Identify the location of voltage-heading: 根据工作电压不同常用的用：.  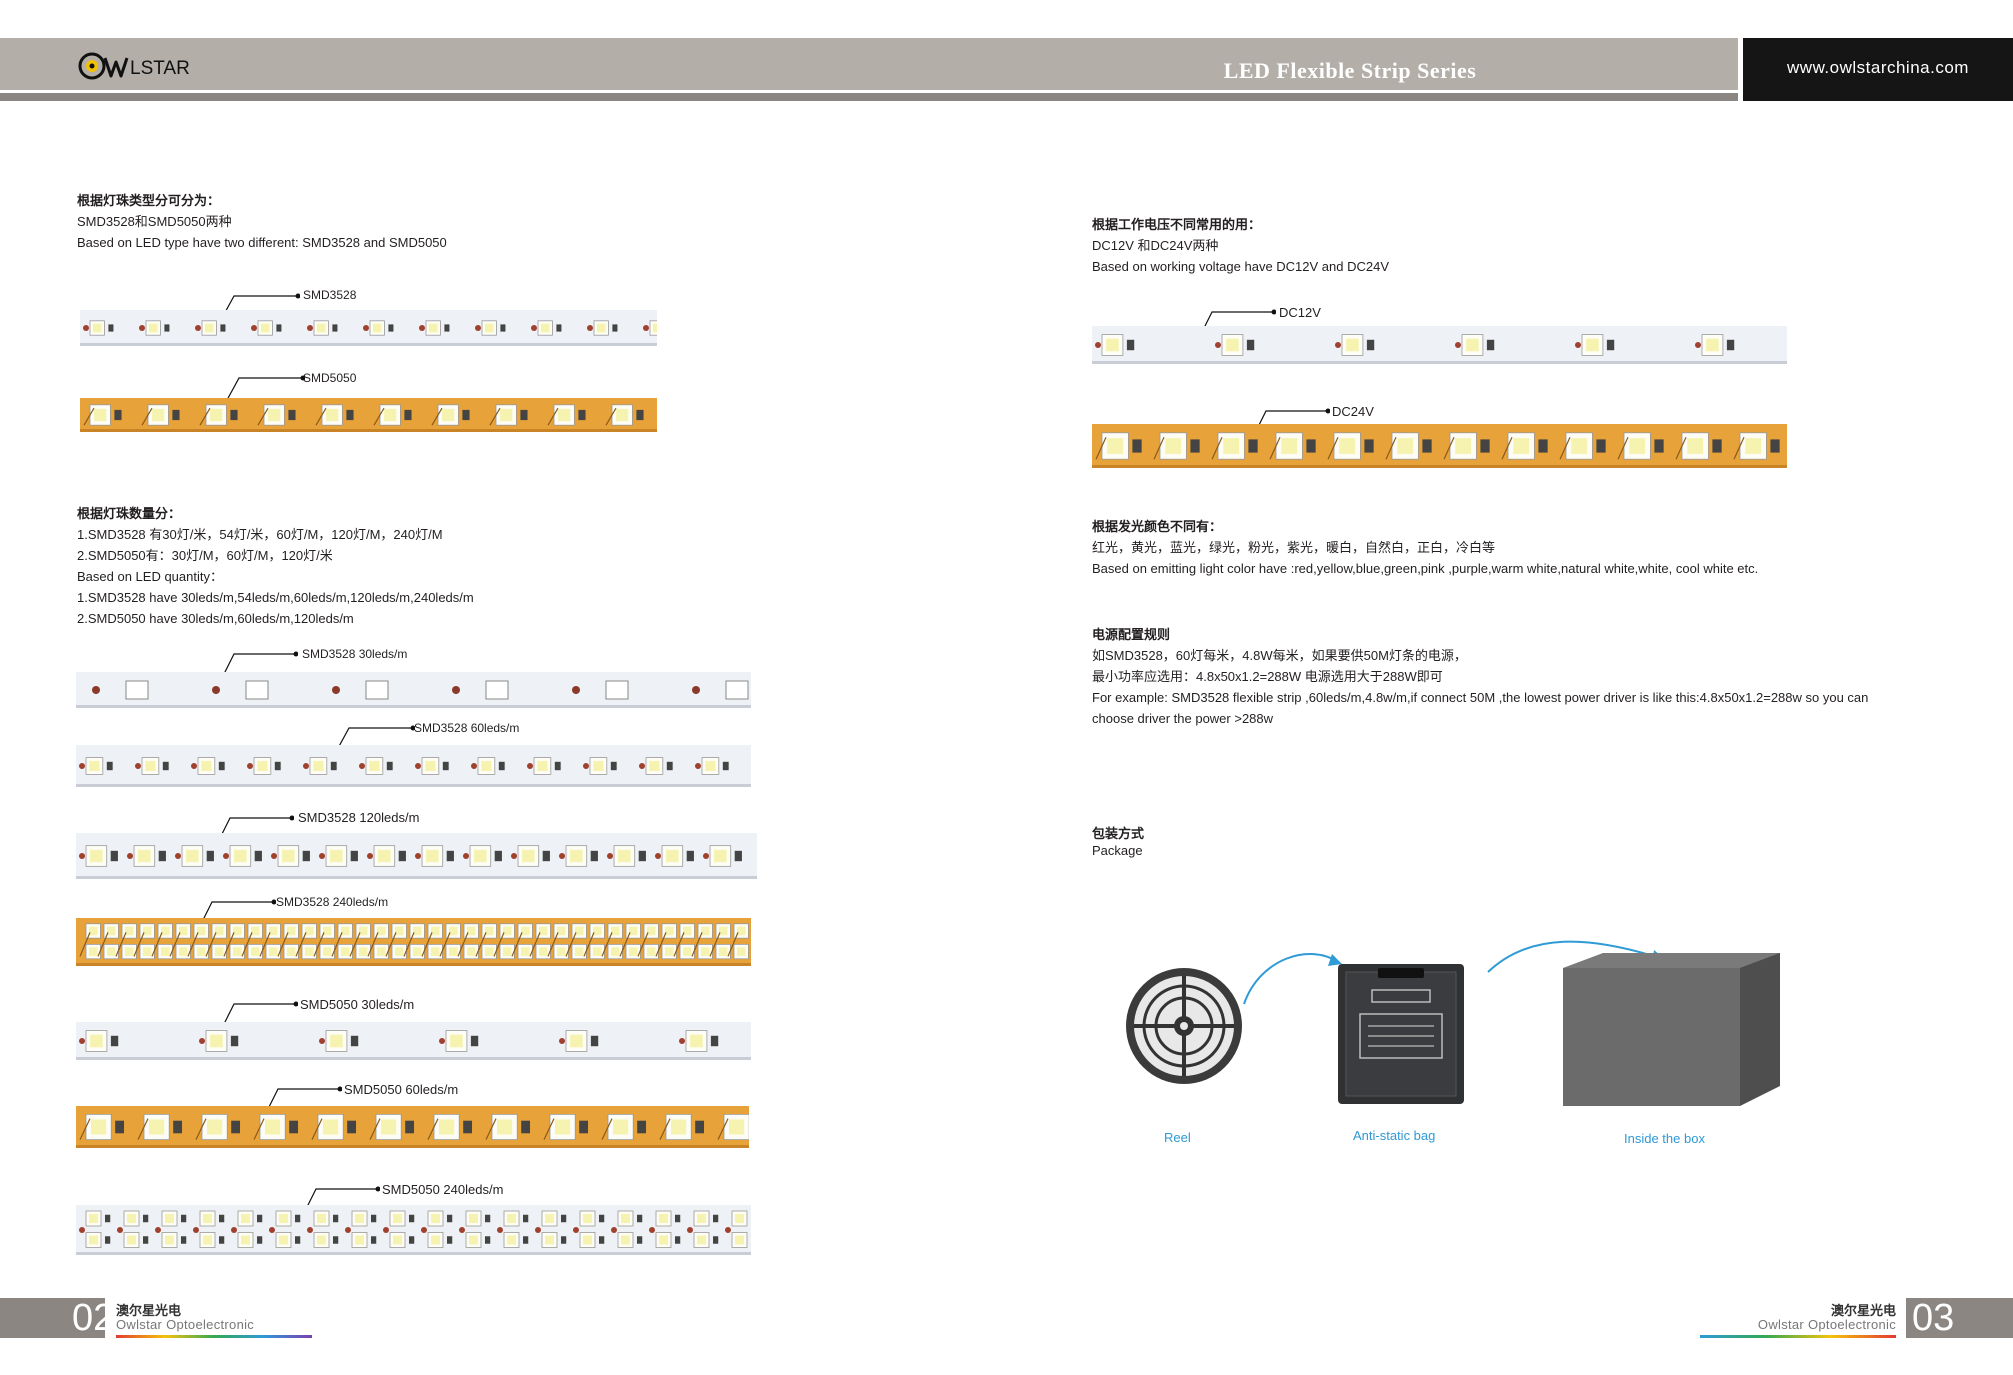
(1177, 224).